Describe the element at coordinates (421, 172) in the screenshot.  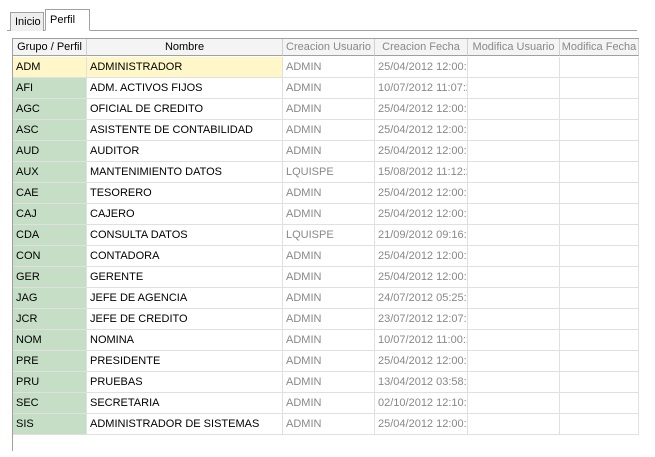
I see `creacion-fecha-cell: 15/08/2012 11:12:21` at that location.